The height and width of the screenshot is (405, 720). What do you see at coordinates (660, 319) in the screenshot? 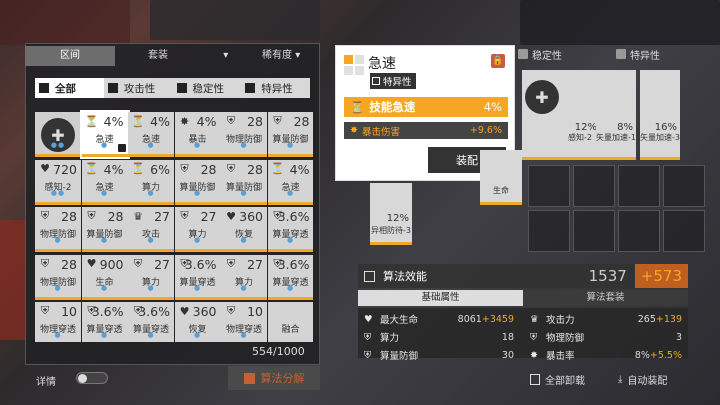
I see `stat-value: 265+139` at bounding box center [660, 319].